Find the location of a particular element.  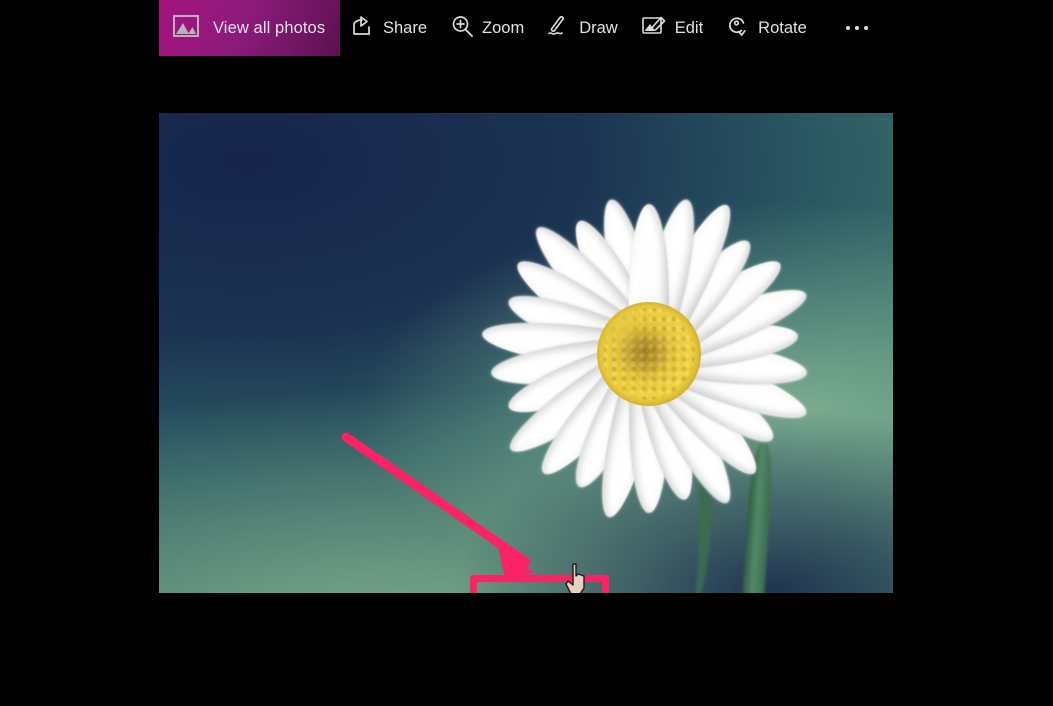

flower-core is located at coordinates (649, 354).